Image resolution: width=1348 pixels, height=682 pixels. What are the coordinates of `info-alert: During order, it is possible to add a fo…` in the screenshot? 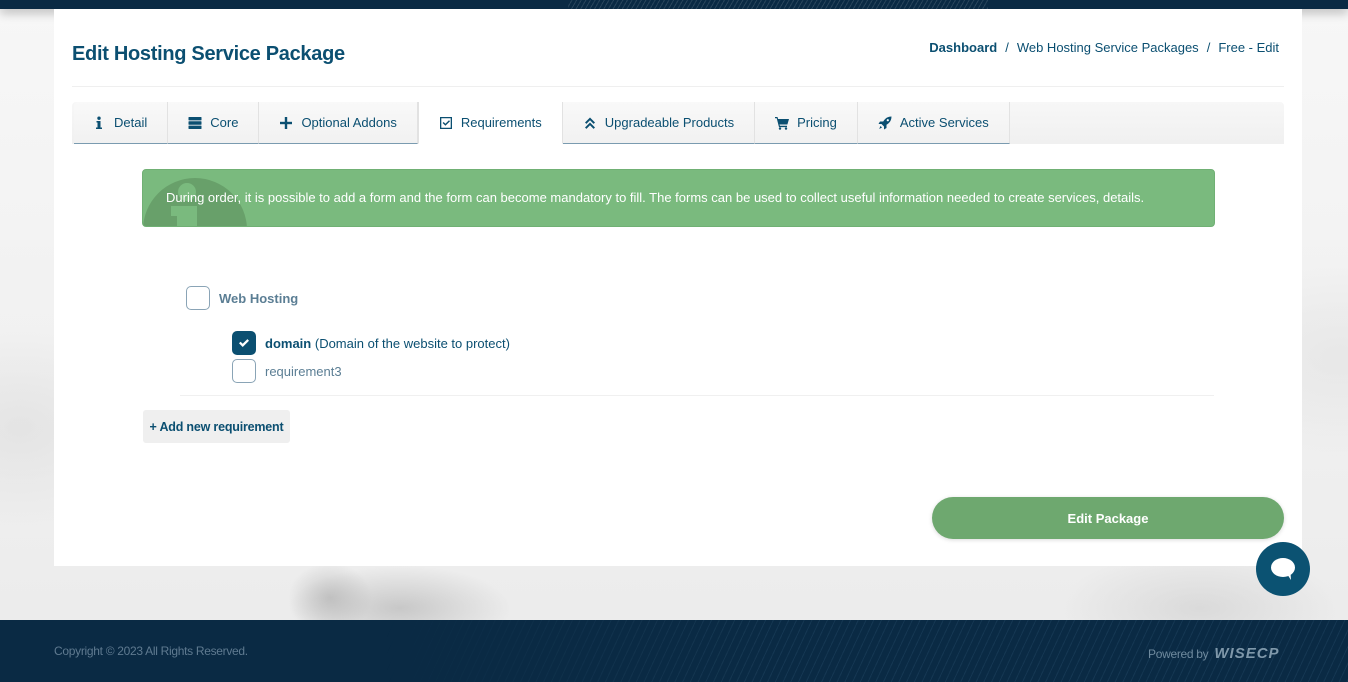 It's located at (678, 198).